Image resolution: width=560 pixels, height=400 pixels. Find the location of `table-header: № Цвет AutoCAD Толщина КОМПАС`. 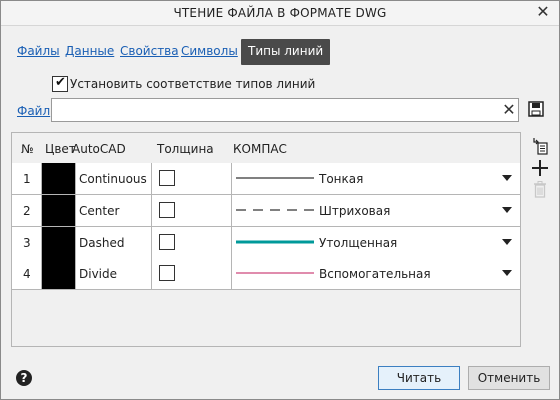

table-header: № Цвет AutoCAD Толщина КОМПАС is located at coordinates (266, 148).